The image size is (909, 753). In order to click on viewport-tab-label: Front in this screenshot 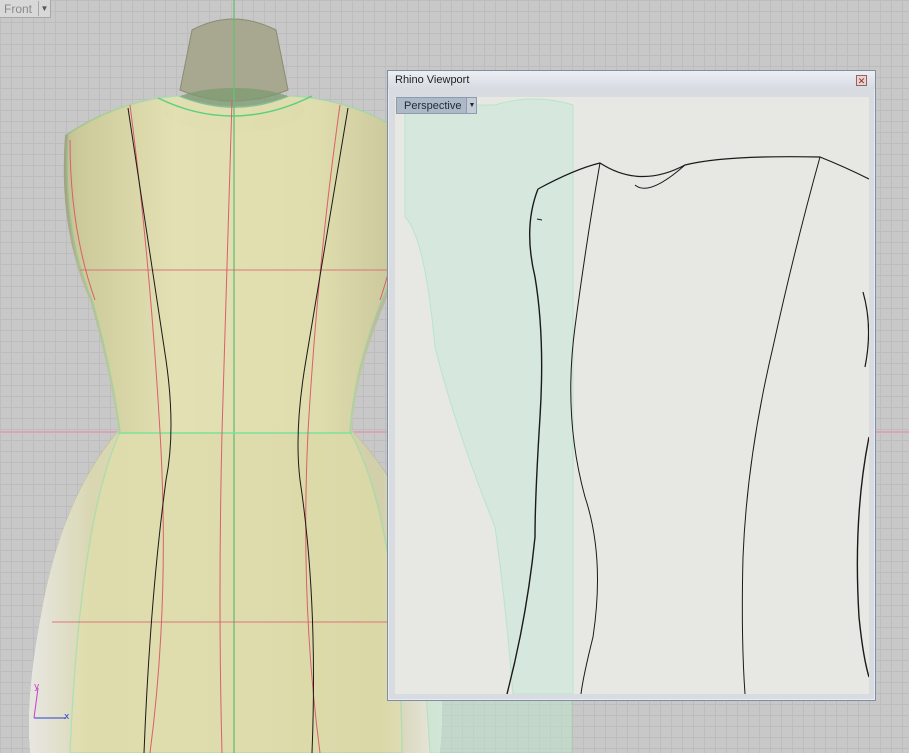, I will do `click(18, 8)`.